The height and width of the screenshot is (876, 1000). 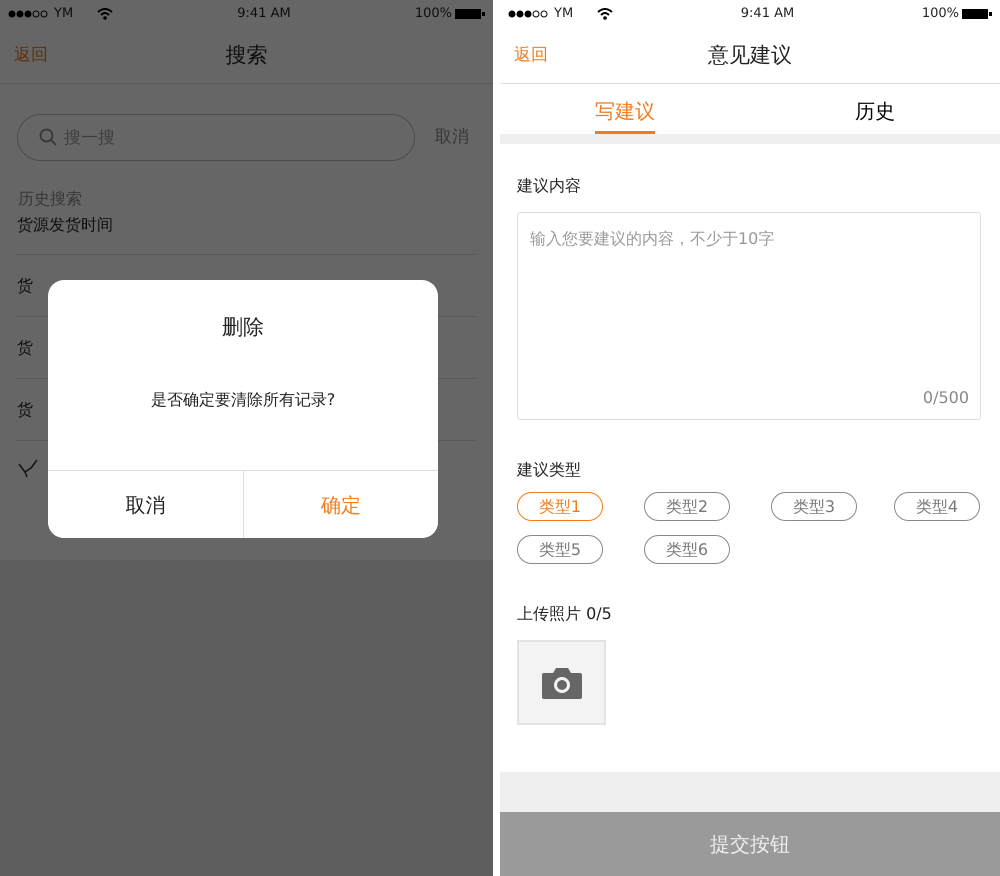 I want to click on type-option: 类型4, so click(x=937, y=506).